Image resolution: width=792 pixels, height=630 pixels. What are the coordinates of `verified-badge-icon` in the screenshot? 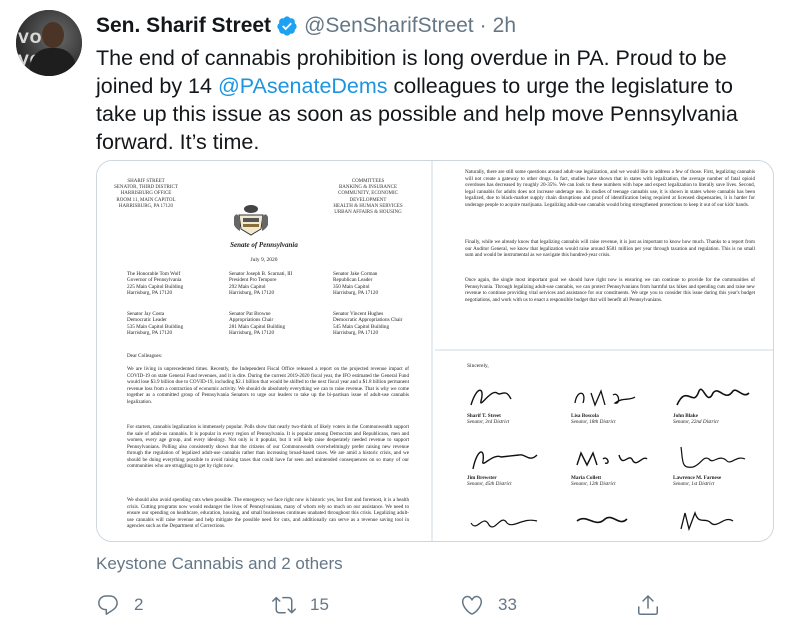 It's located at (287, 26).